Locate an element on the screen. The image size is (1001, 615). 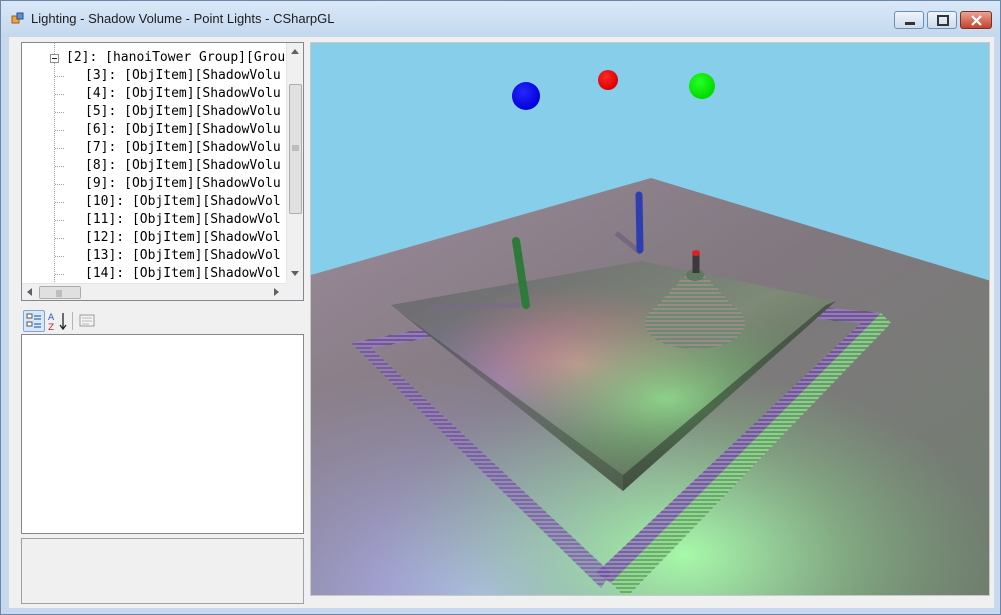
close-icon is located at coordinates (976, 20).